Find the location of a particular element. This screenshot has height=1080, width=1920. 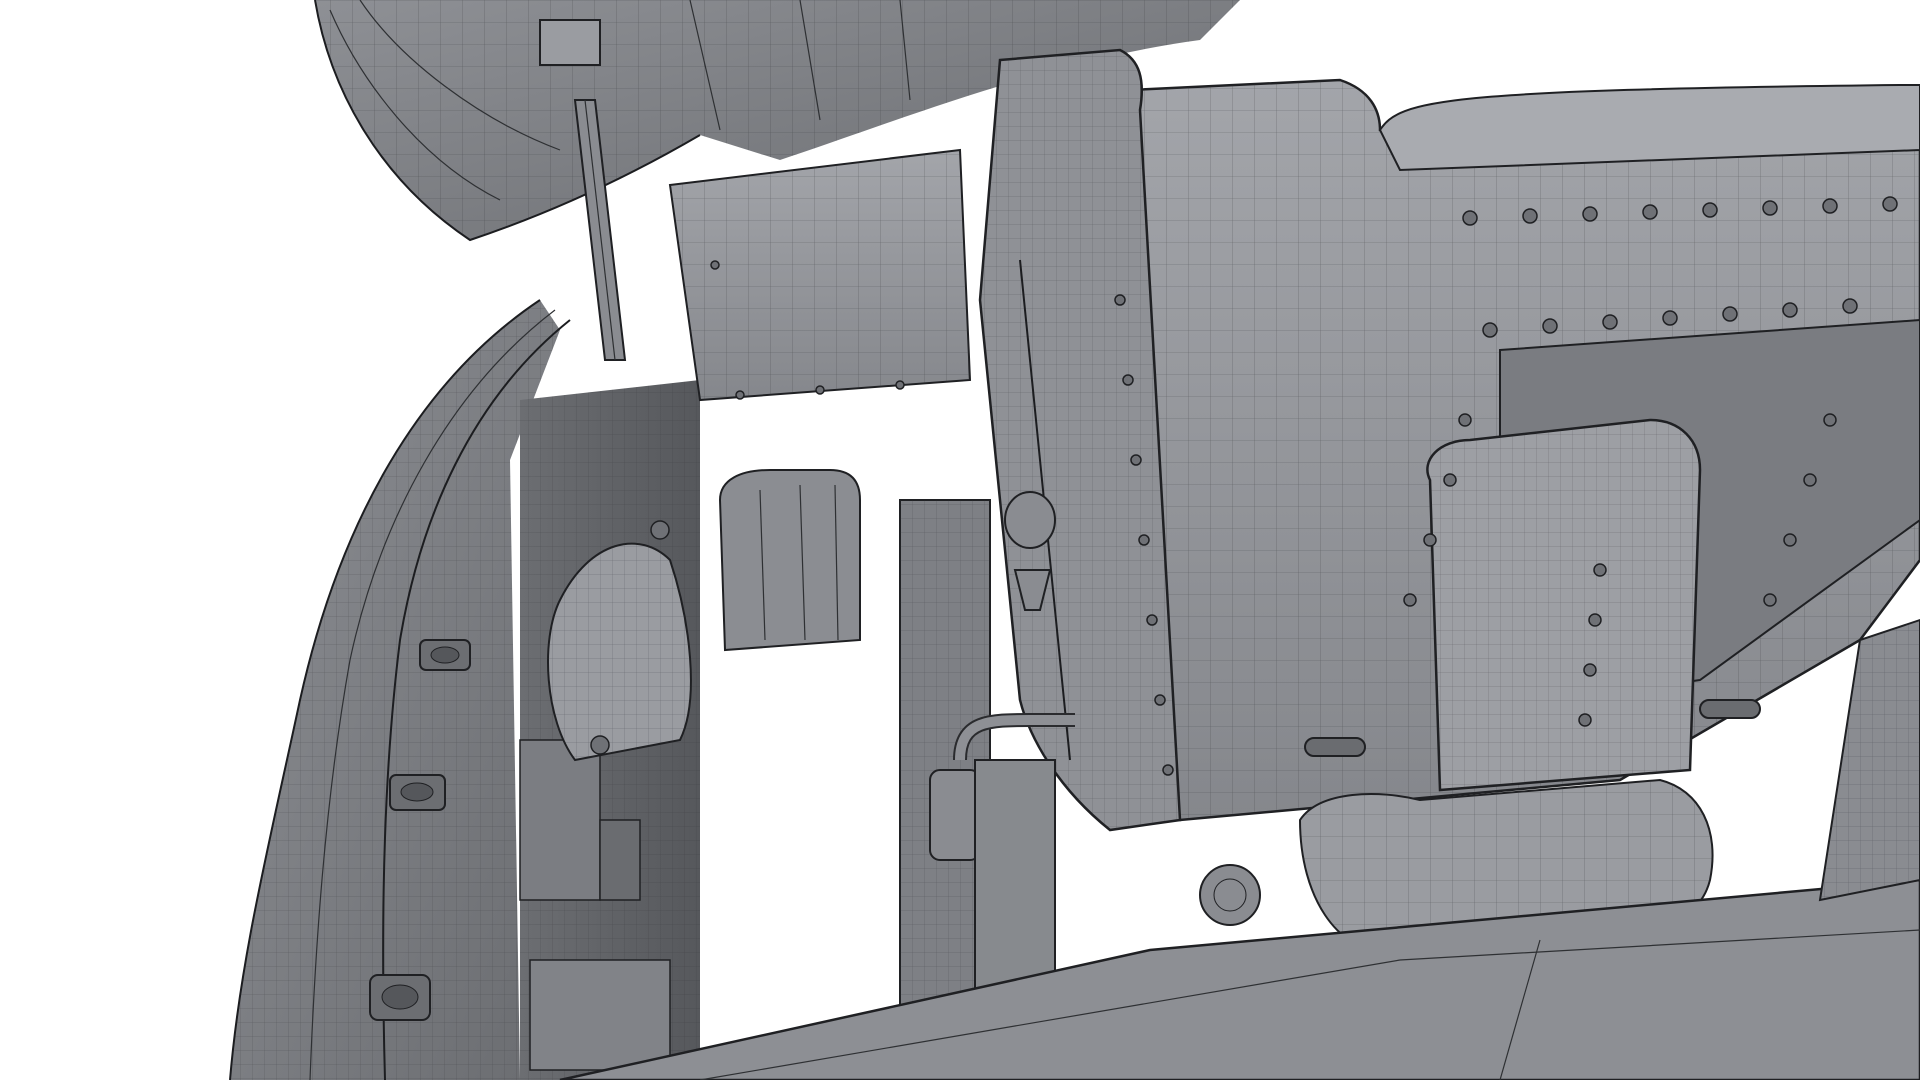

outer-hull is located at coordinates (400, 689).